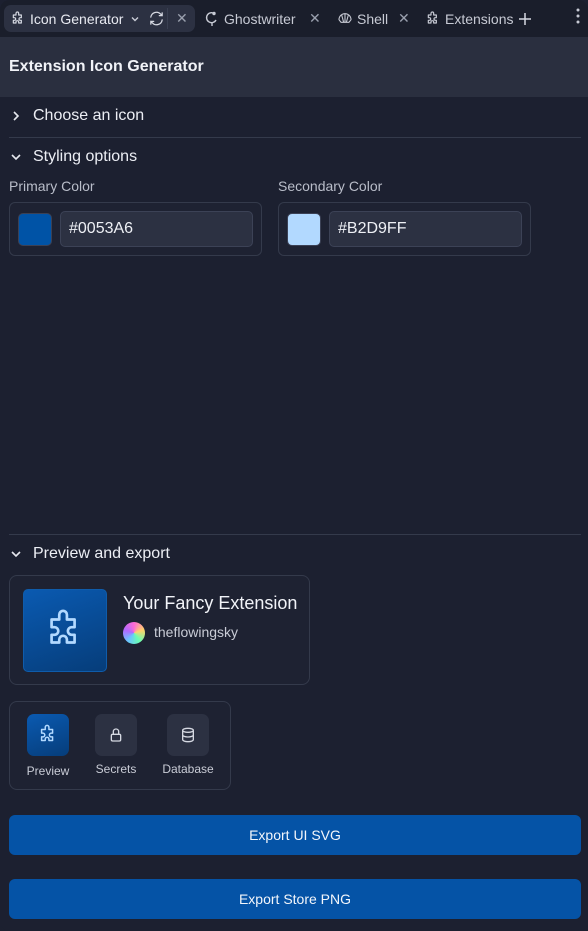 Image resolution: width=588 pixels, height=931 pixels. I want to click on database-tab-label: Database, so click(188, 769).